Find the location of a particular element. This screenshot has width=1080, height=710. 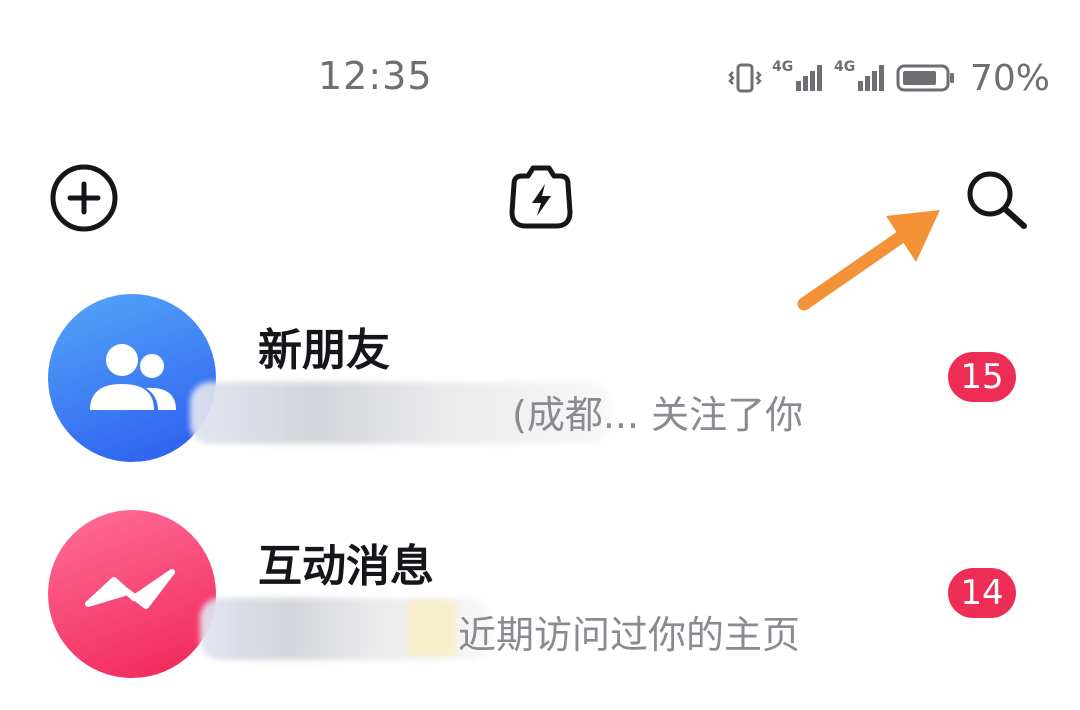

search-button is located at coordinates (997, 199).